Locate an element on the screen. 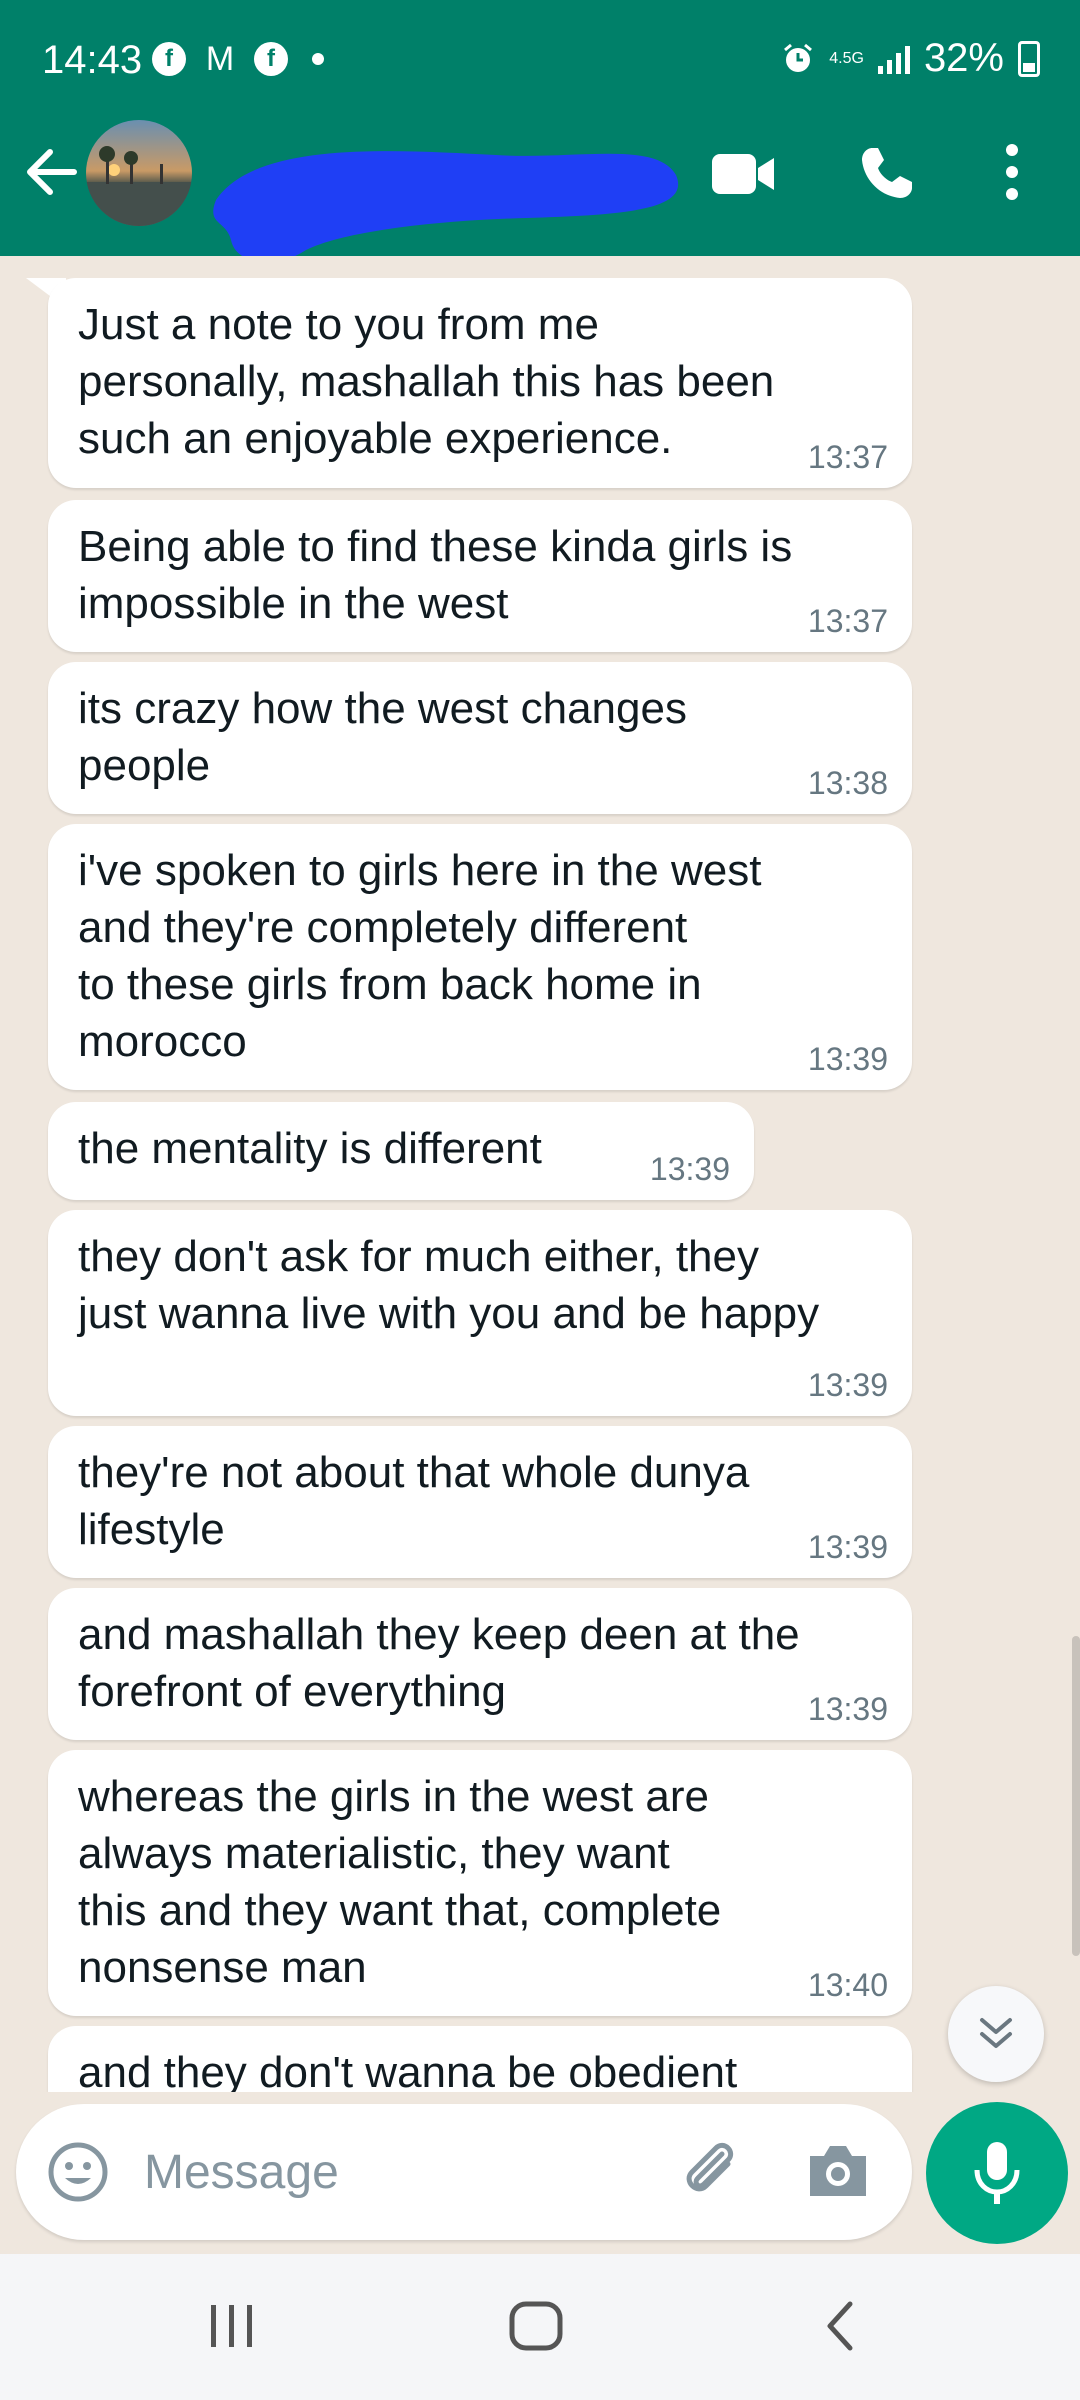  message-bubble: the mentality is different 13:39 is located at coordinates (401, 1151).